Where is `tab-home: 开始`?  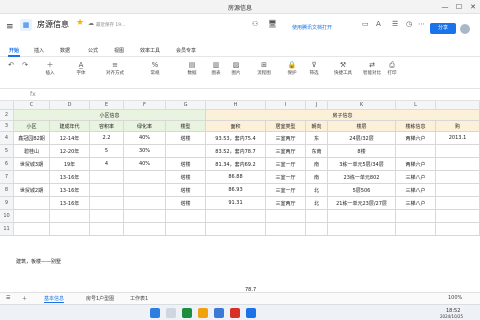
tab-home: 开始 is located at coordinates (14, 50).